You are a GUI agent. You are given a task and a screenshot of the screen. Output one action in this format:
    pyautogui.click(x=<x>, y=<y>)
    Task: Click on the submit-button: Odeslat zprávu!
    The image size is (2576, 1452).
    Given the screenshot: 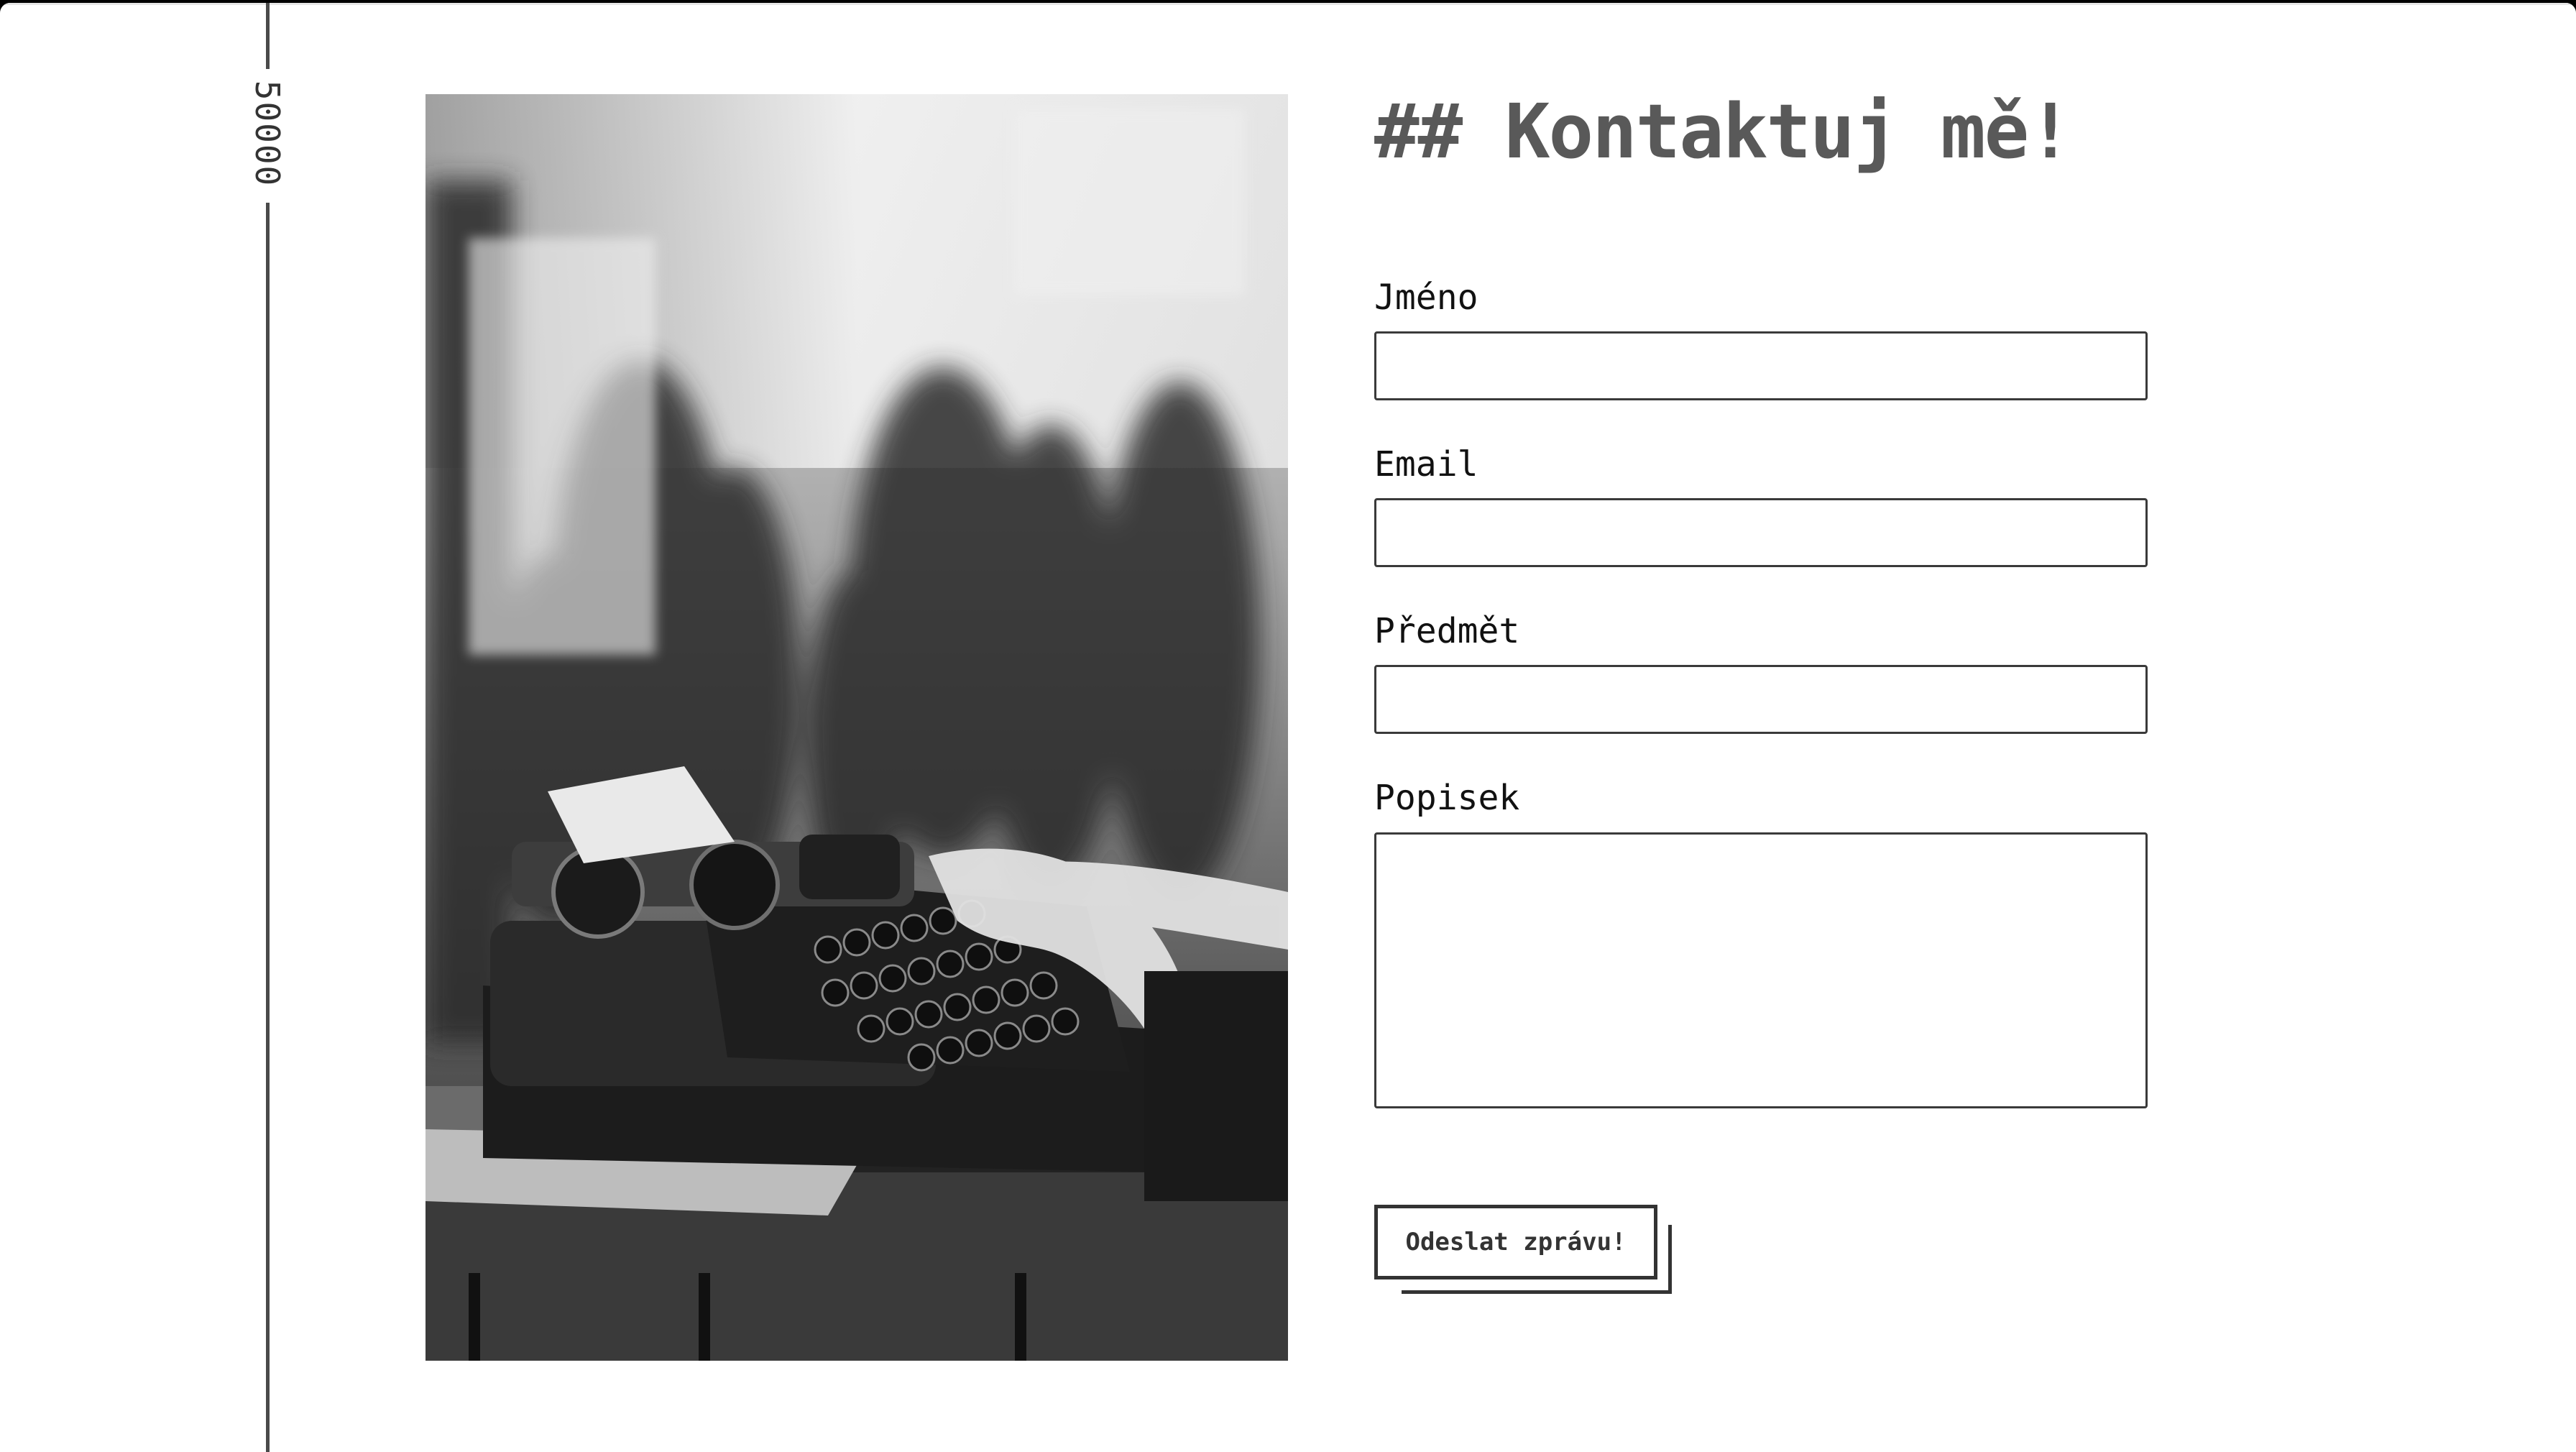 What is the action you would take?
    pyautogui.click(x=1515, y=1242)
    